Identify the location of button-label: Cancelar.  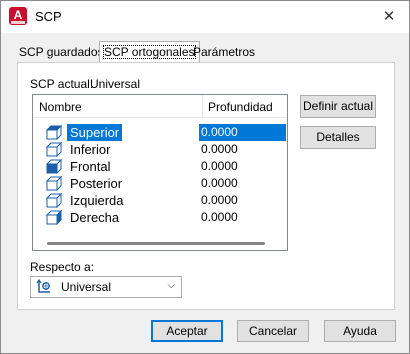
(273, 331).